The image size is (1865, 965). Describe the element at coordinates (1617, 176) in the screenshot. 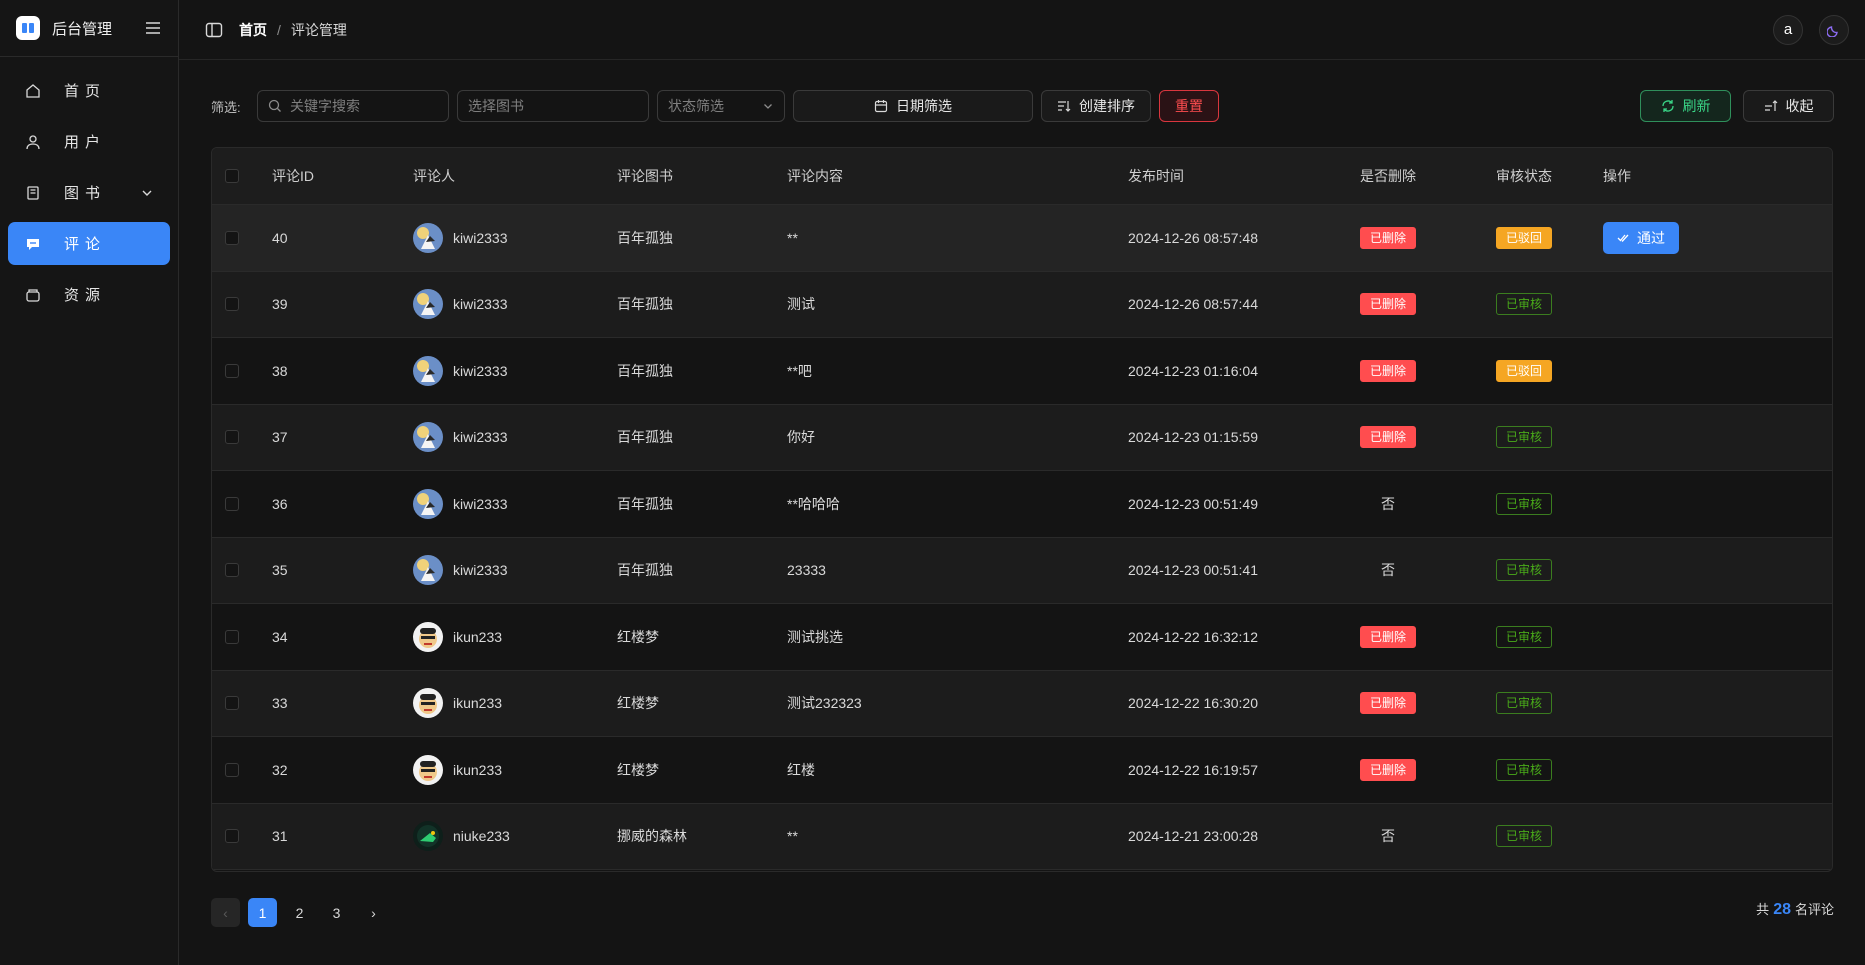

I see `column-header: 操作` at that location.